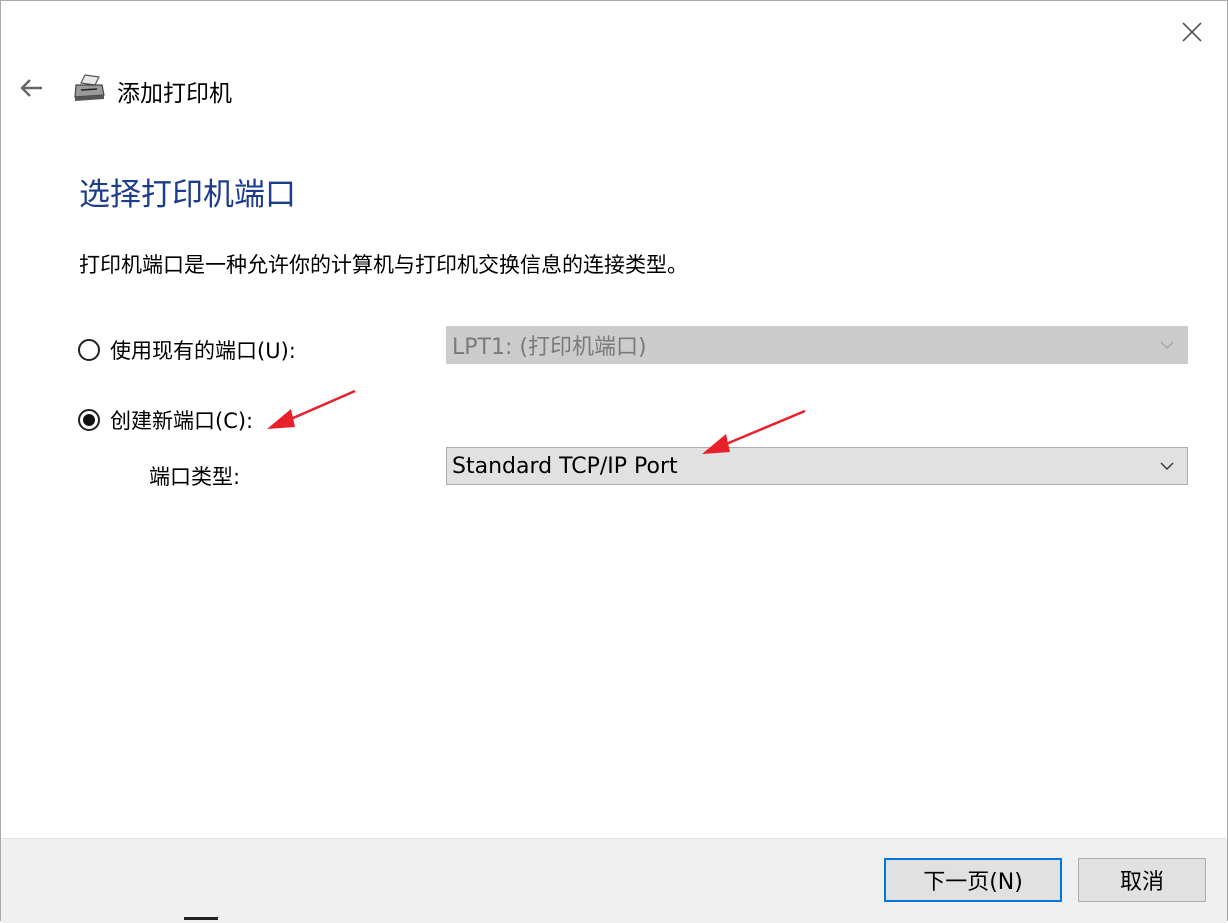  I want to click on existing-port-value: LPT1: (打印机端口), so click(549, 347).